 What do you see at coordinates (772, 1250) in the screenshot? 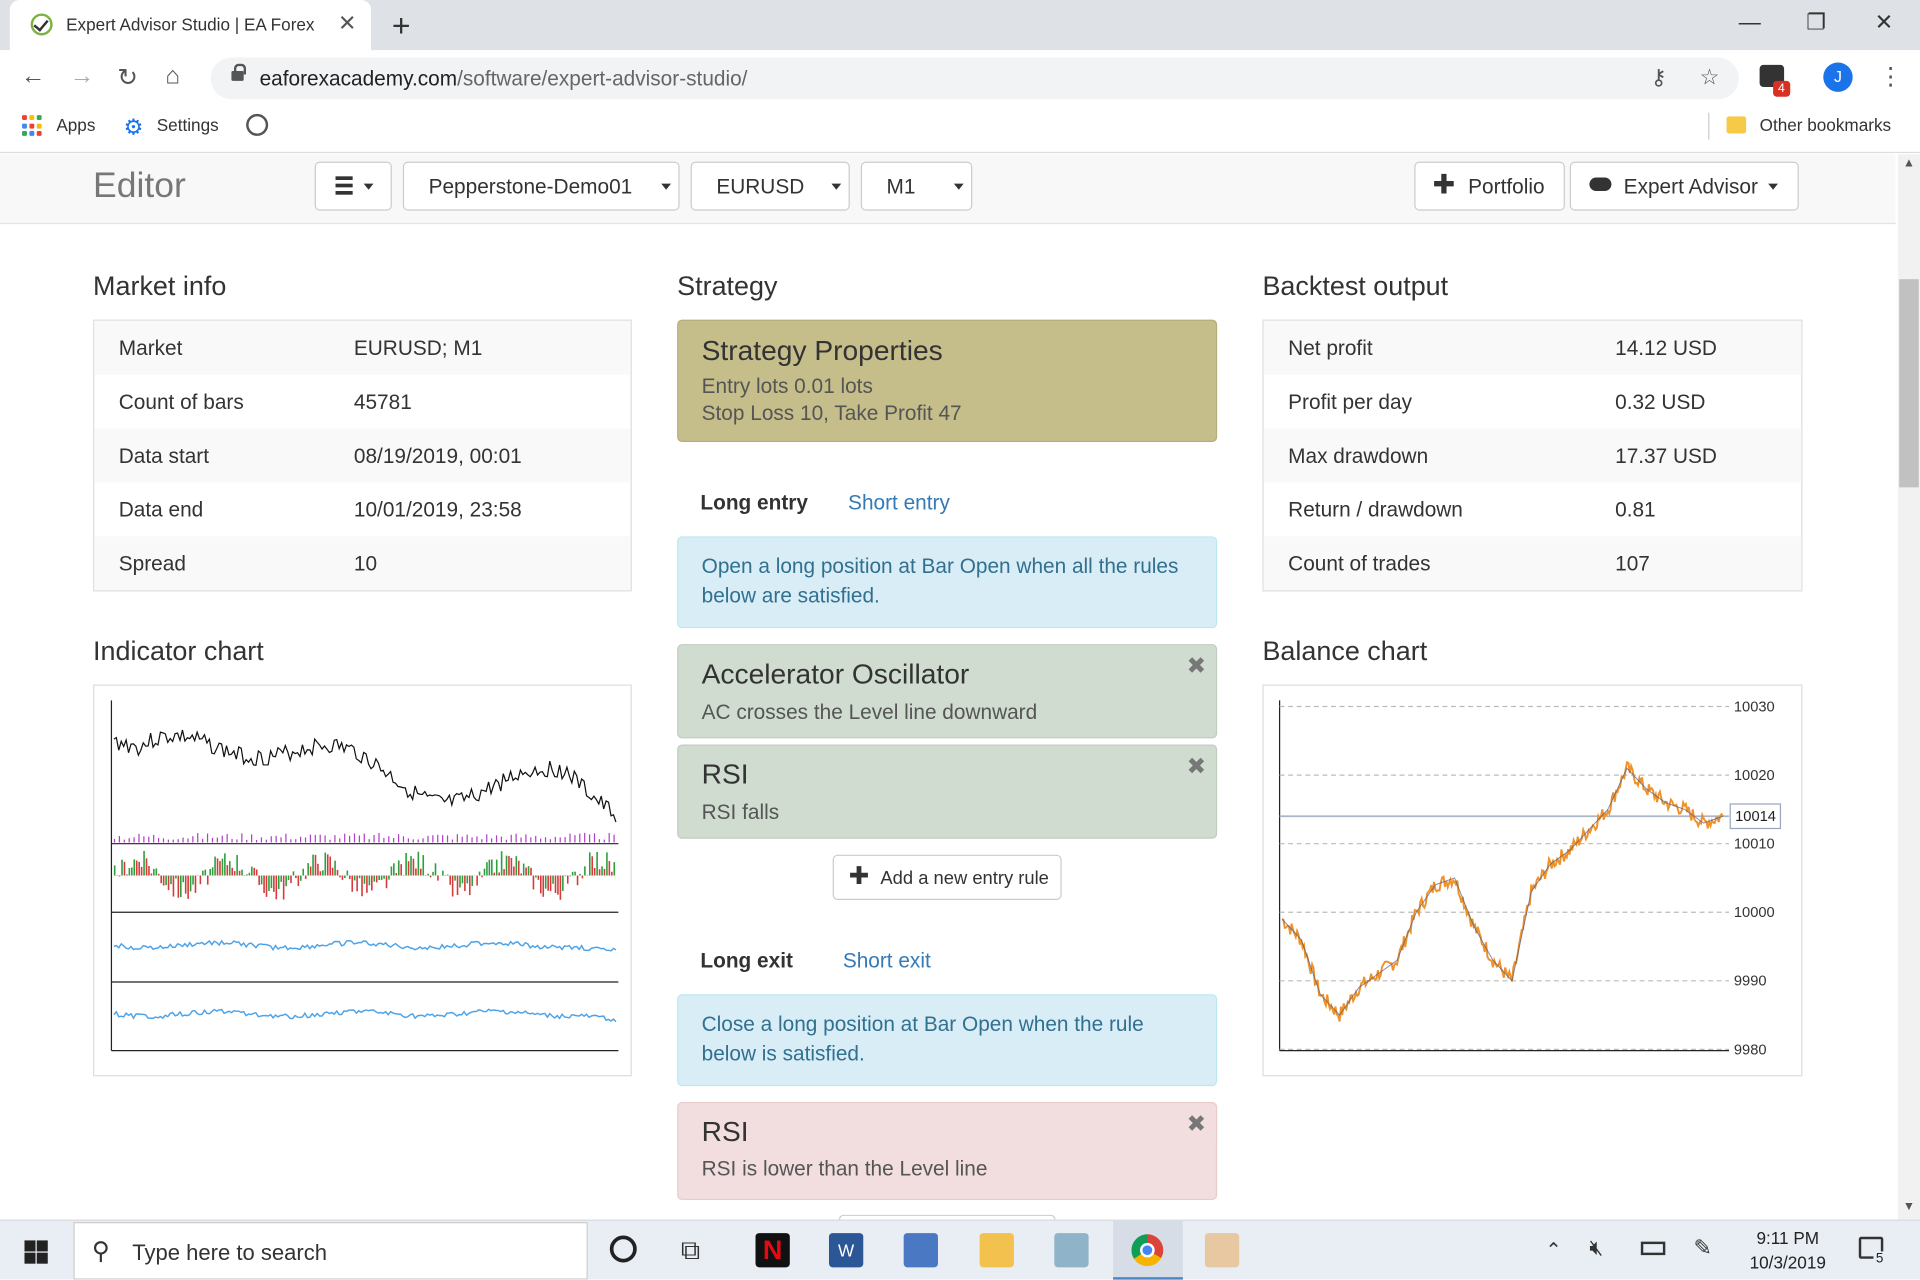
I see `netflix-icon: N` at bounding box center [772, 1250].